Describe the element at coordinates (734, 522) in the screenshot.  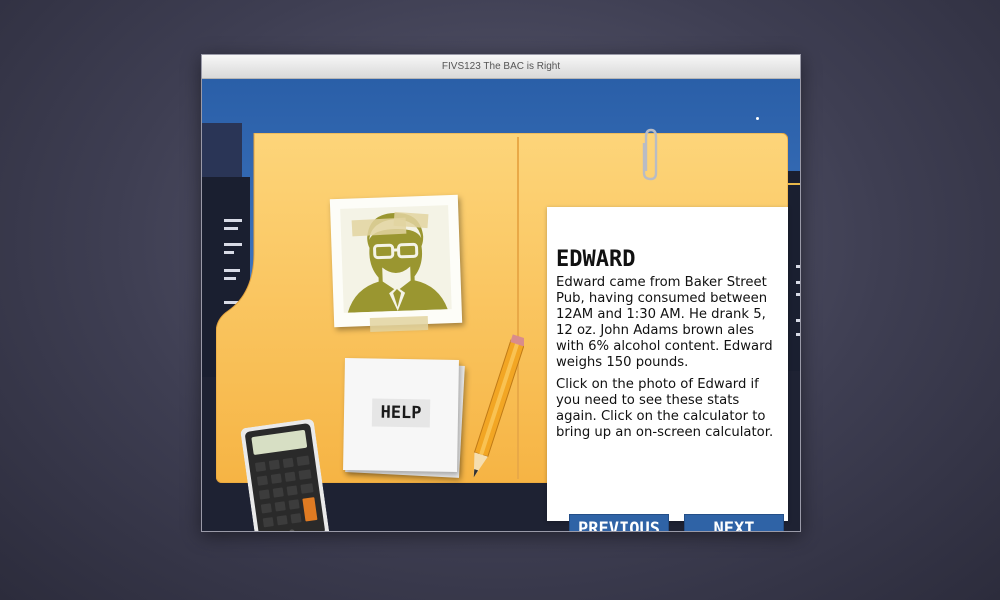
I see `next-button: NEXT` at that location.